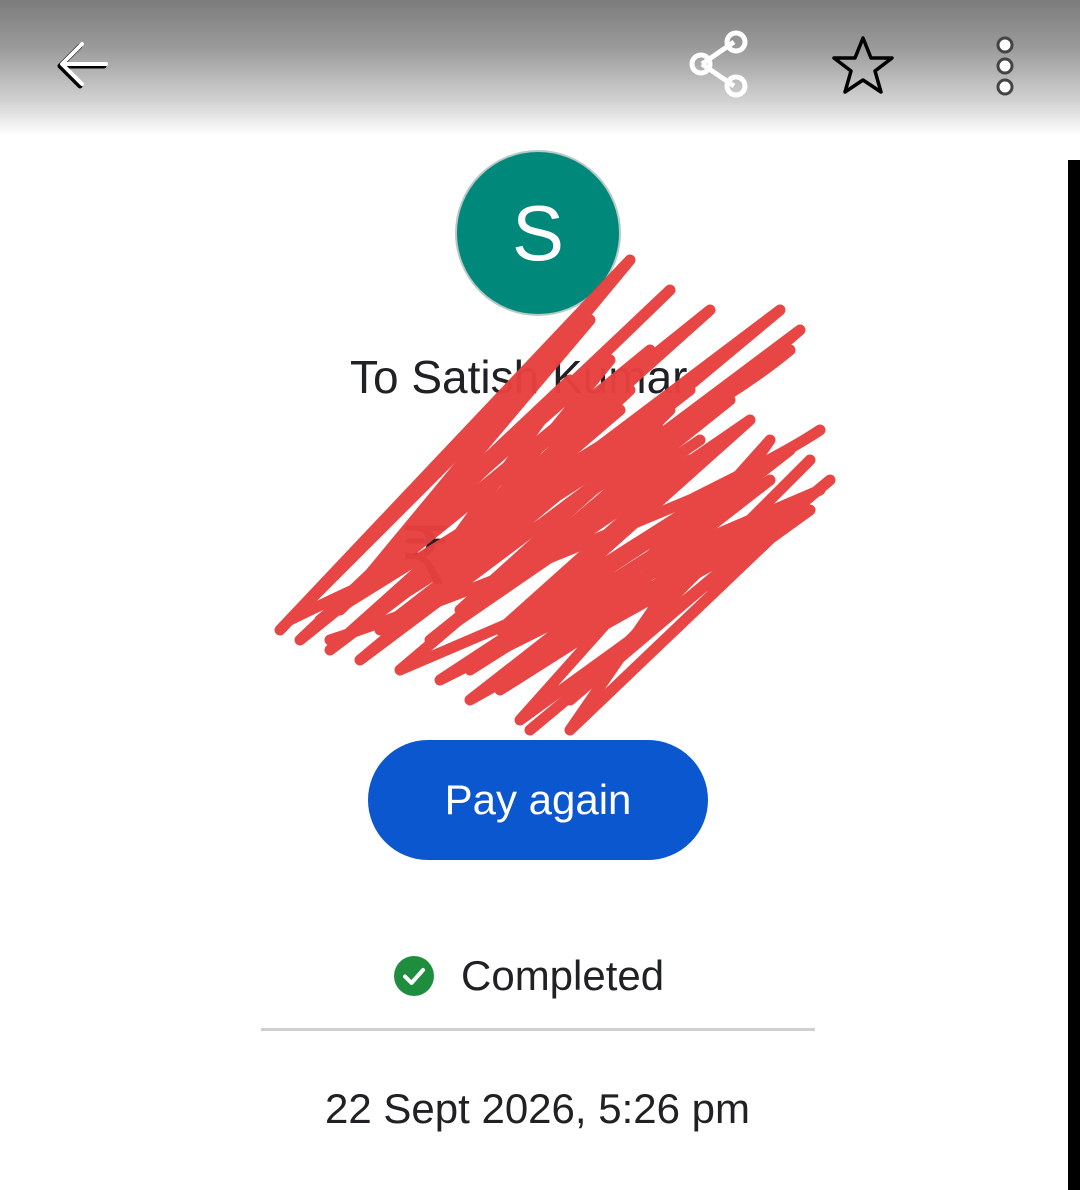  What do you see at coordinates (1005, 66) in the screenshot?
I see `more-vert-icon` at bounding box center [1005, 66].